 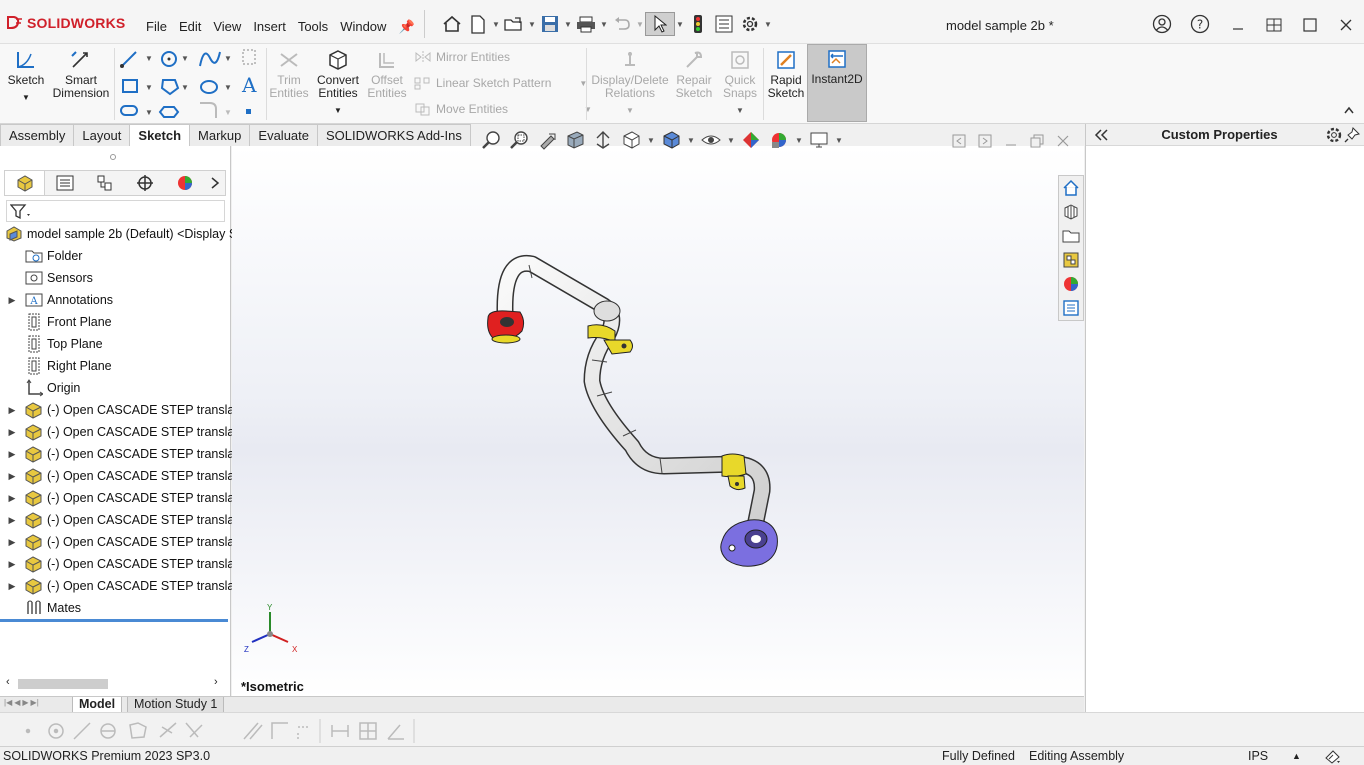 What do you see at coordinates (603, 140) in the screenshot?
I see `dynamic-annotation-icon` at bounding box center [603, 140].